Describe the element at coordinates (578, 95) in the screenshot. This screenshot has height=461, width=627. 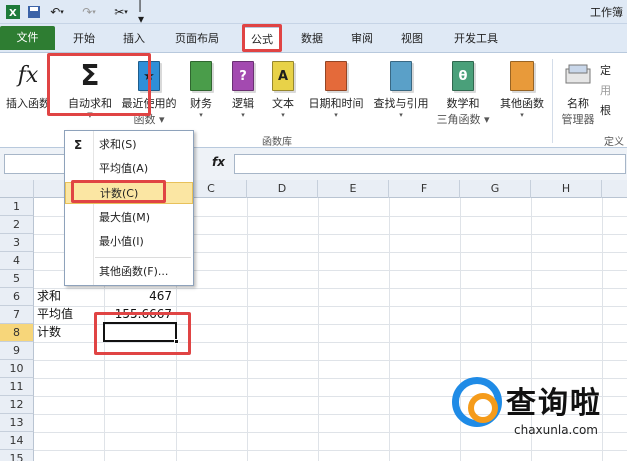
I see `name-manager-button: 名称 管理器` at that location.